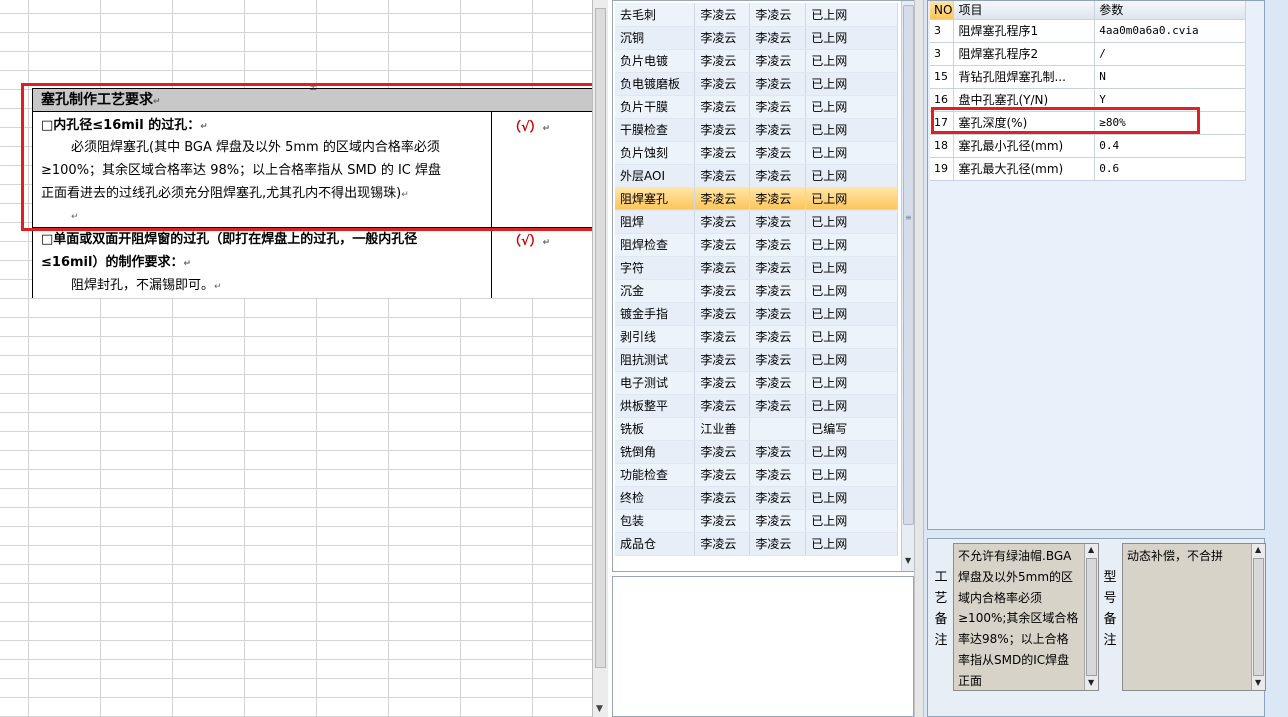 The height and width of the screenshot is (717, 1288). Describe the element at coordinates (1088, 146) in the screenshot. I see `table-row: 18 塞孔最小孔径(mm) 0.4` at that location.